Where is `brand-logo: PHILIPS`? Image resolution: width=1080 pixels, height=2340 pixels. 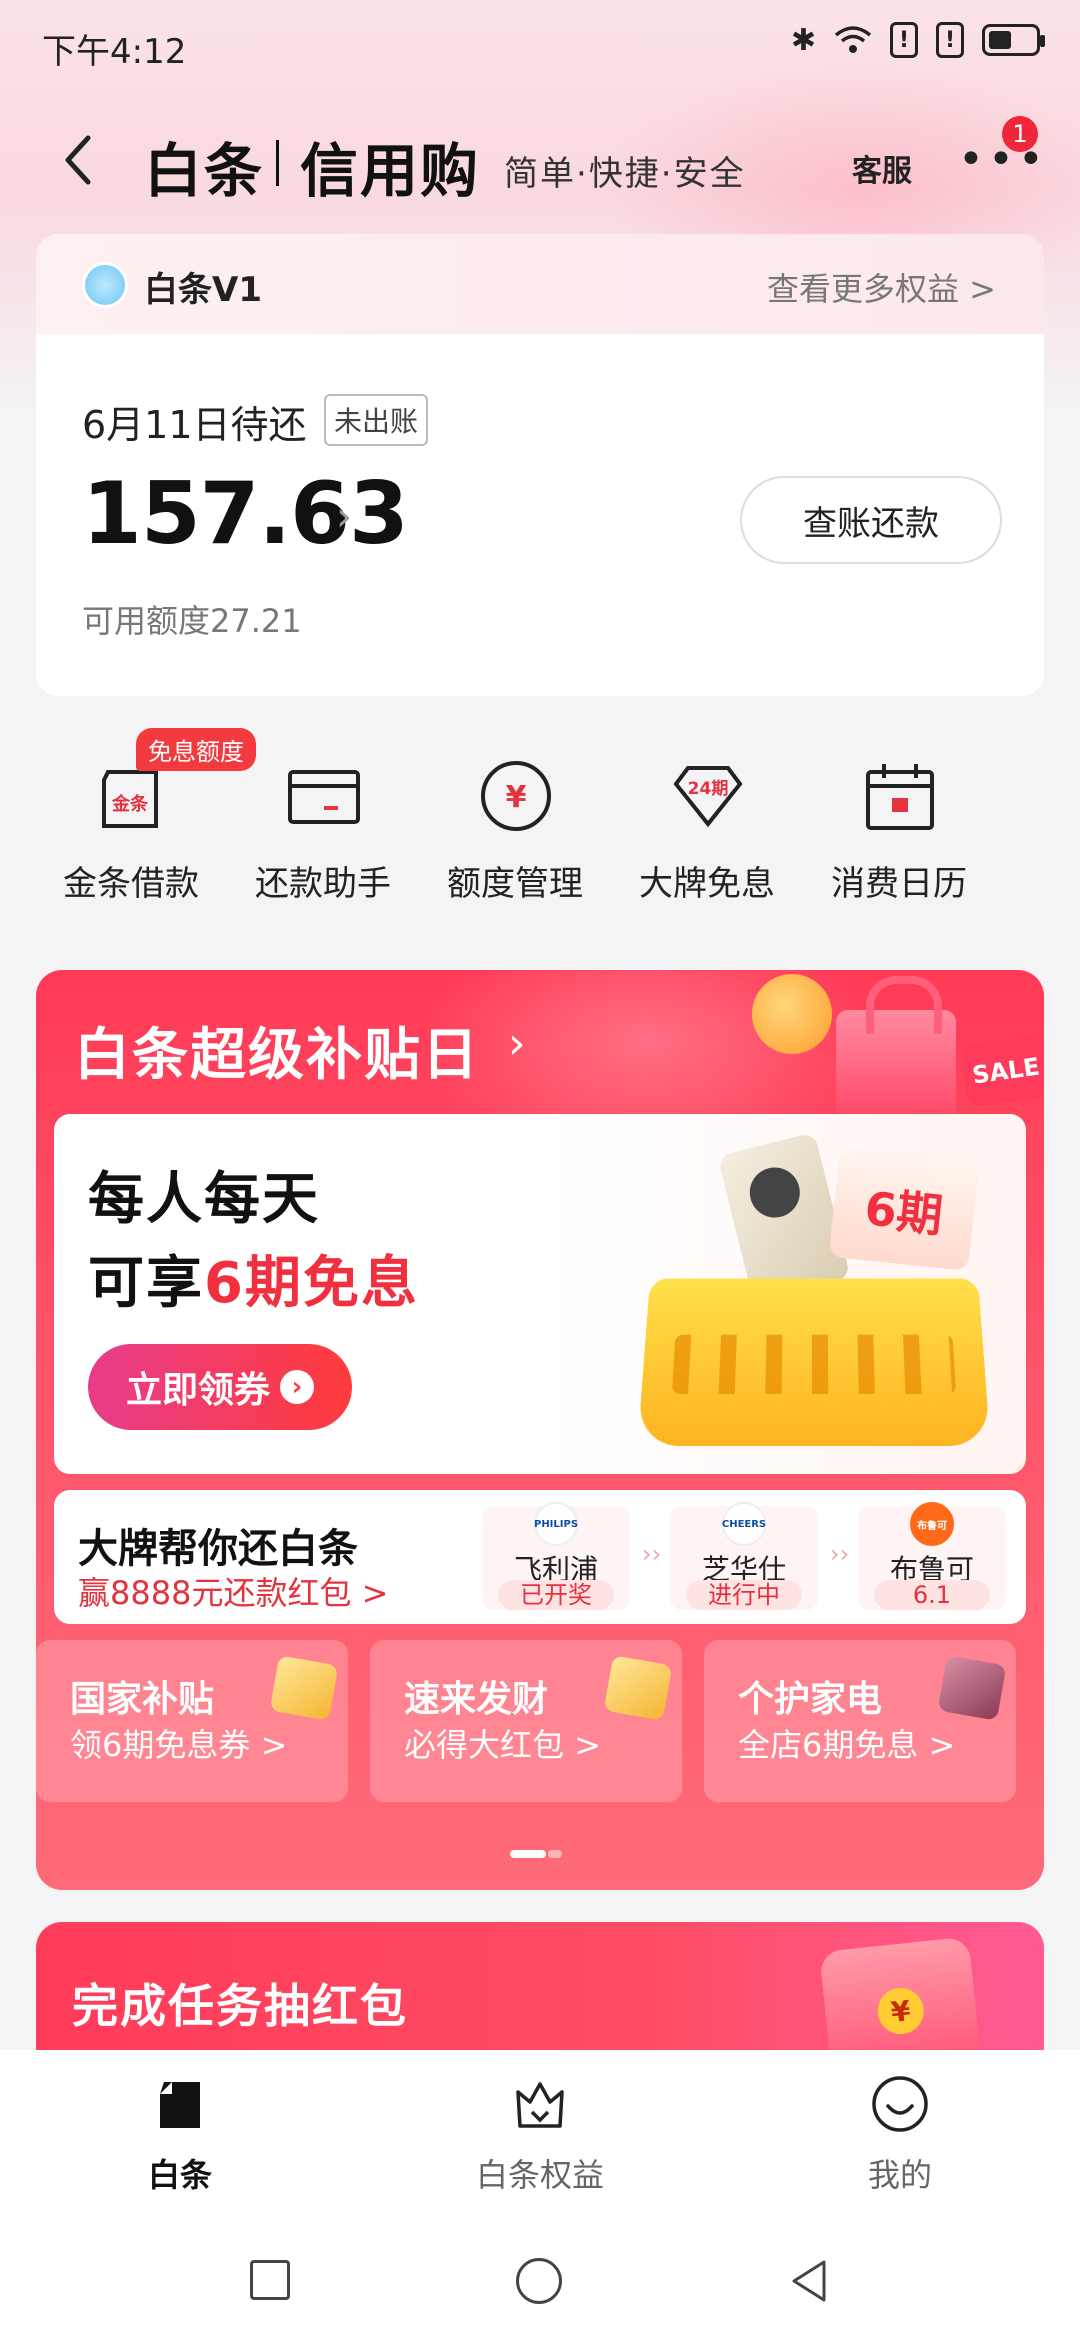
brand-logo: PHILIPS is located at coordinates (556, 1524).